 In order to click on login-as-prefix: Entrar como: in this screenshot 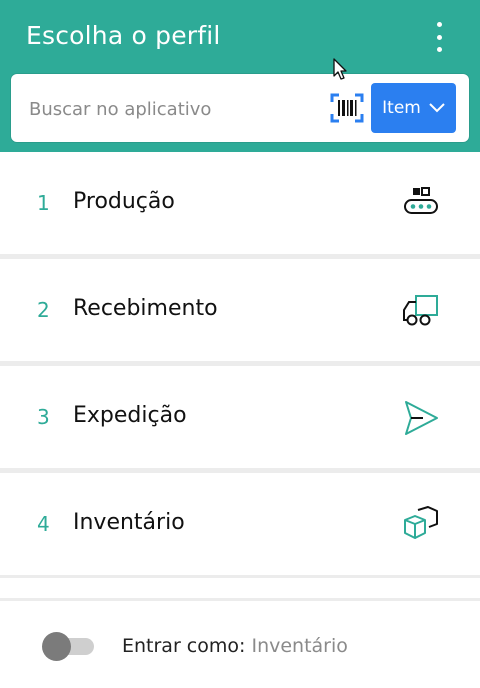, I will do `click(184, 646)`.